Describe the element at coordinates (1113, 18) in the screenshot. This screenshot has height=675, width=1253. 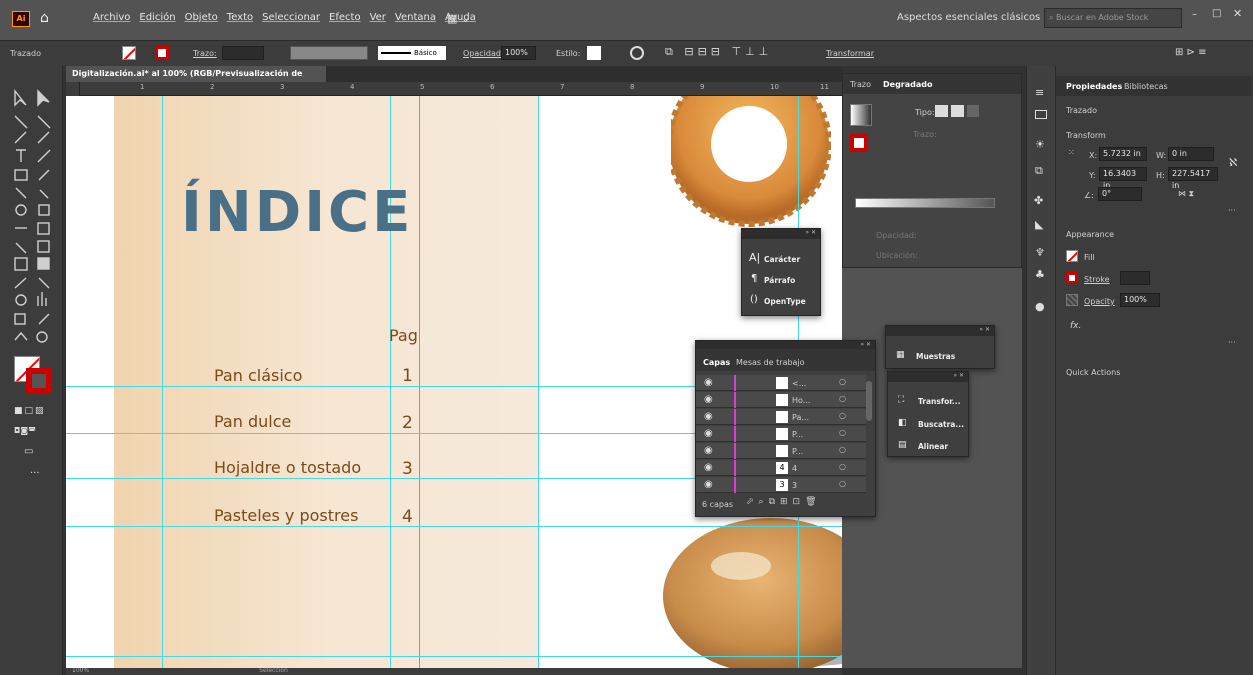
I see `stock-search: ⌕ Buscar en Adobe Stock` at that location.